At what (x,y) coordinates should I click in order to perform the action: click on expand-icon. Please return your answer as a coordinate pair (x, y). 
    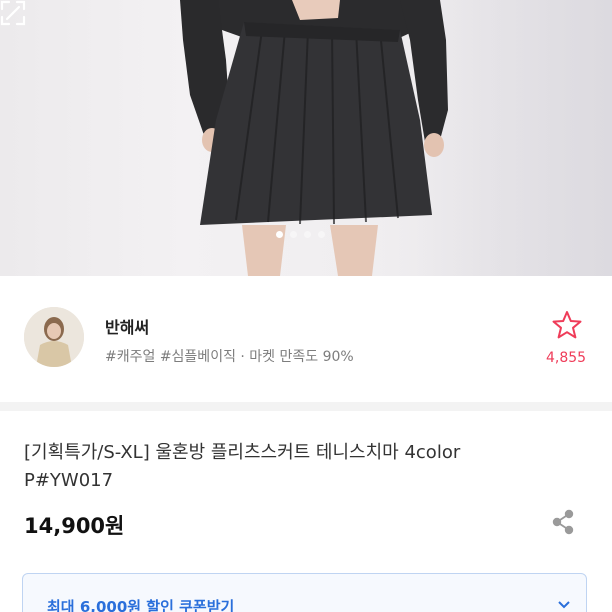
    Looking at the image, I should click on (13, 13).